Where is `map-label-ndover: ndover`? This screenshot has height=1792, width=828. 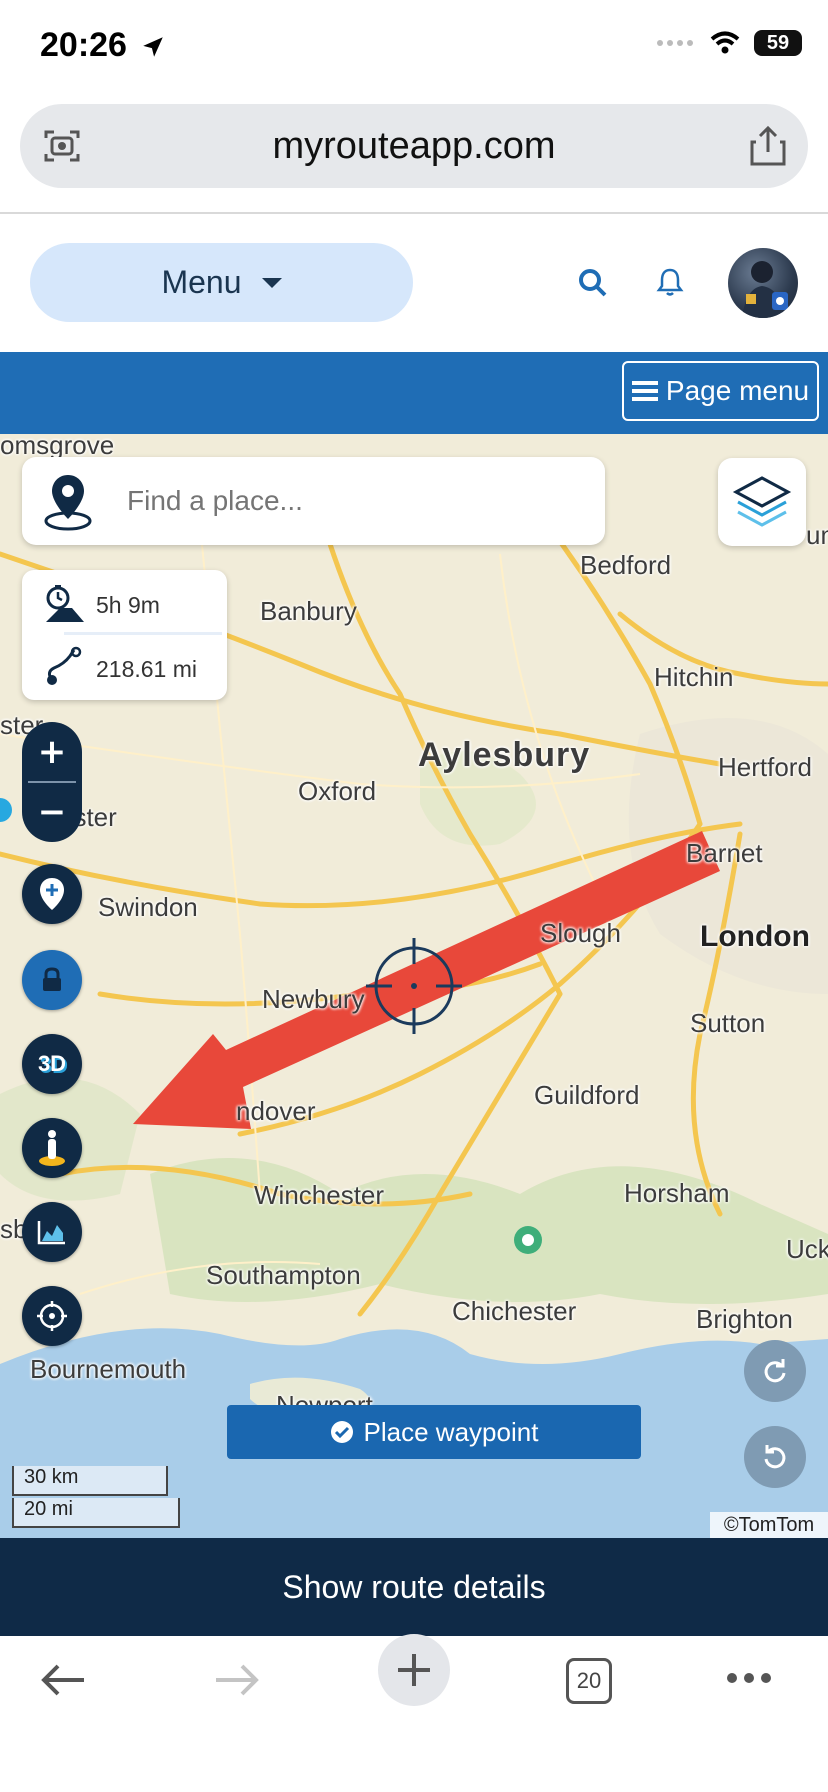
map-label-ndover: ndover is located at coordinates (276, 1111).